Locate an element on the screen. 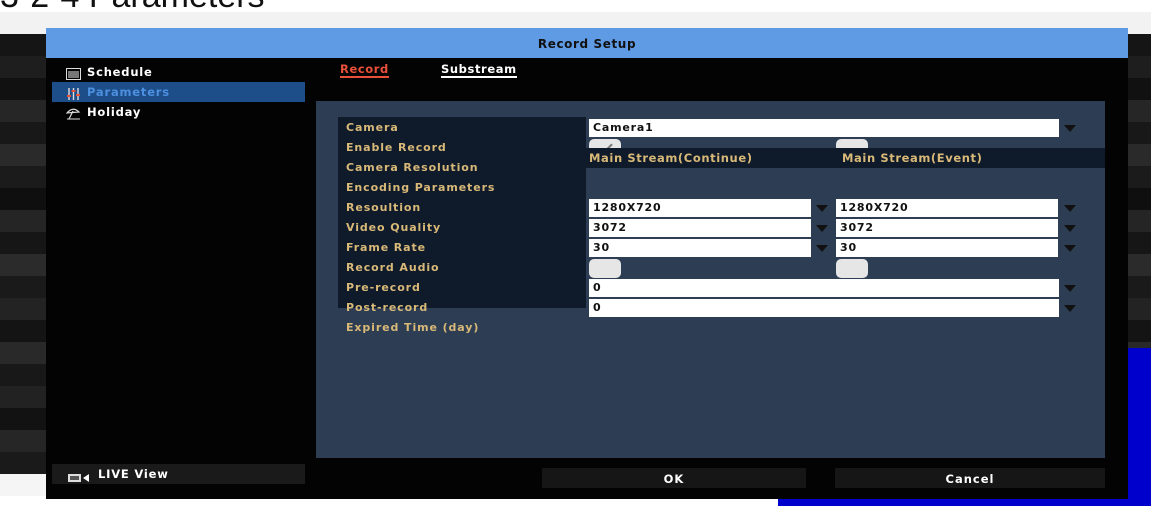 This screenshot has width=1151, height=506. dialog-title: Record Setup is located at coordinates (587, 43).